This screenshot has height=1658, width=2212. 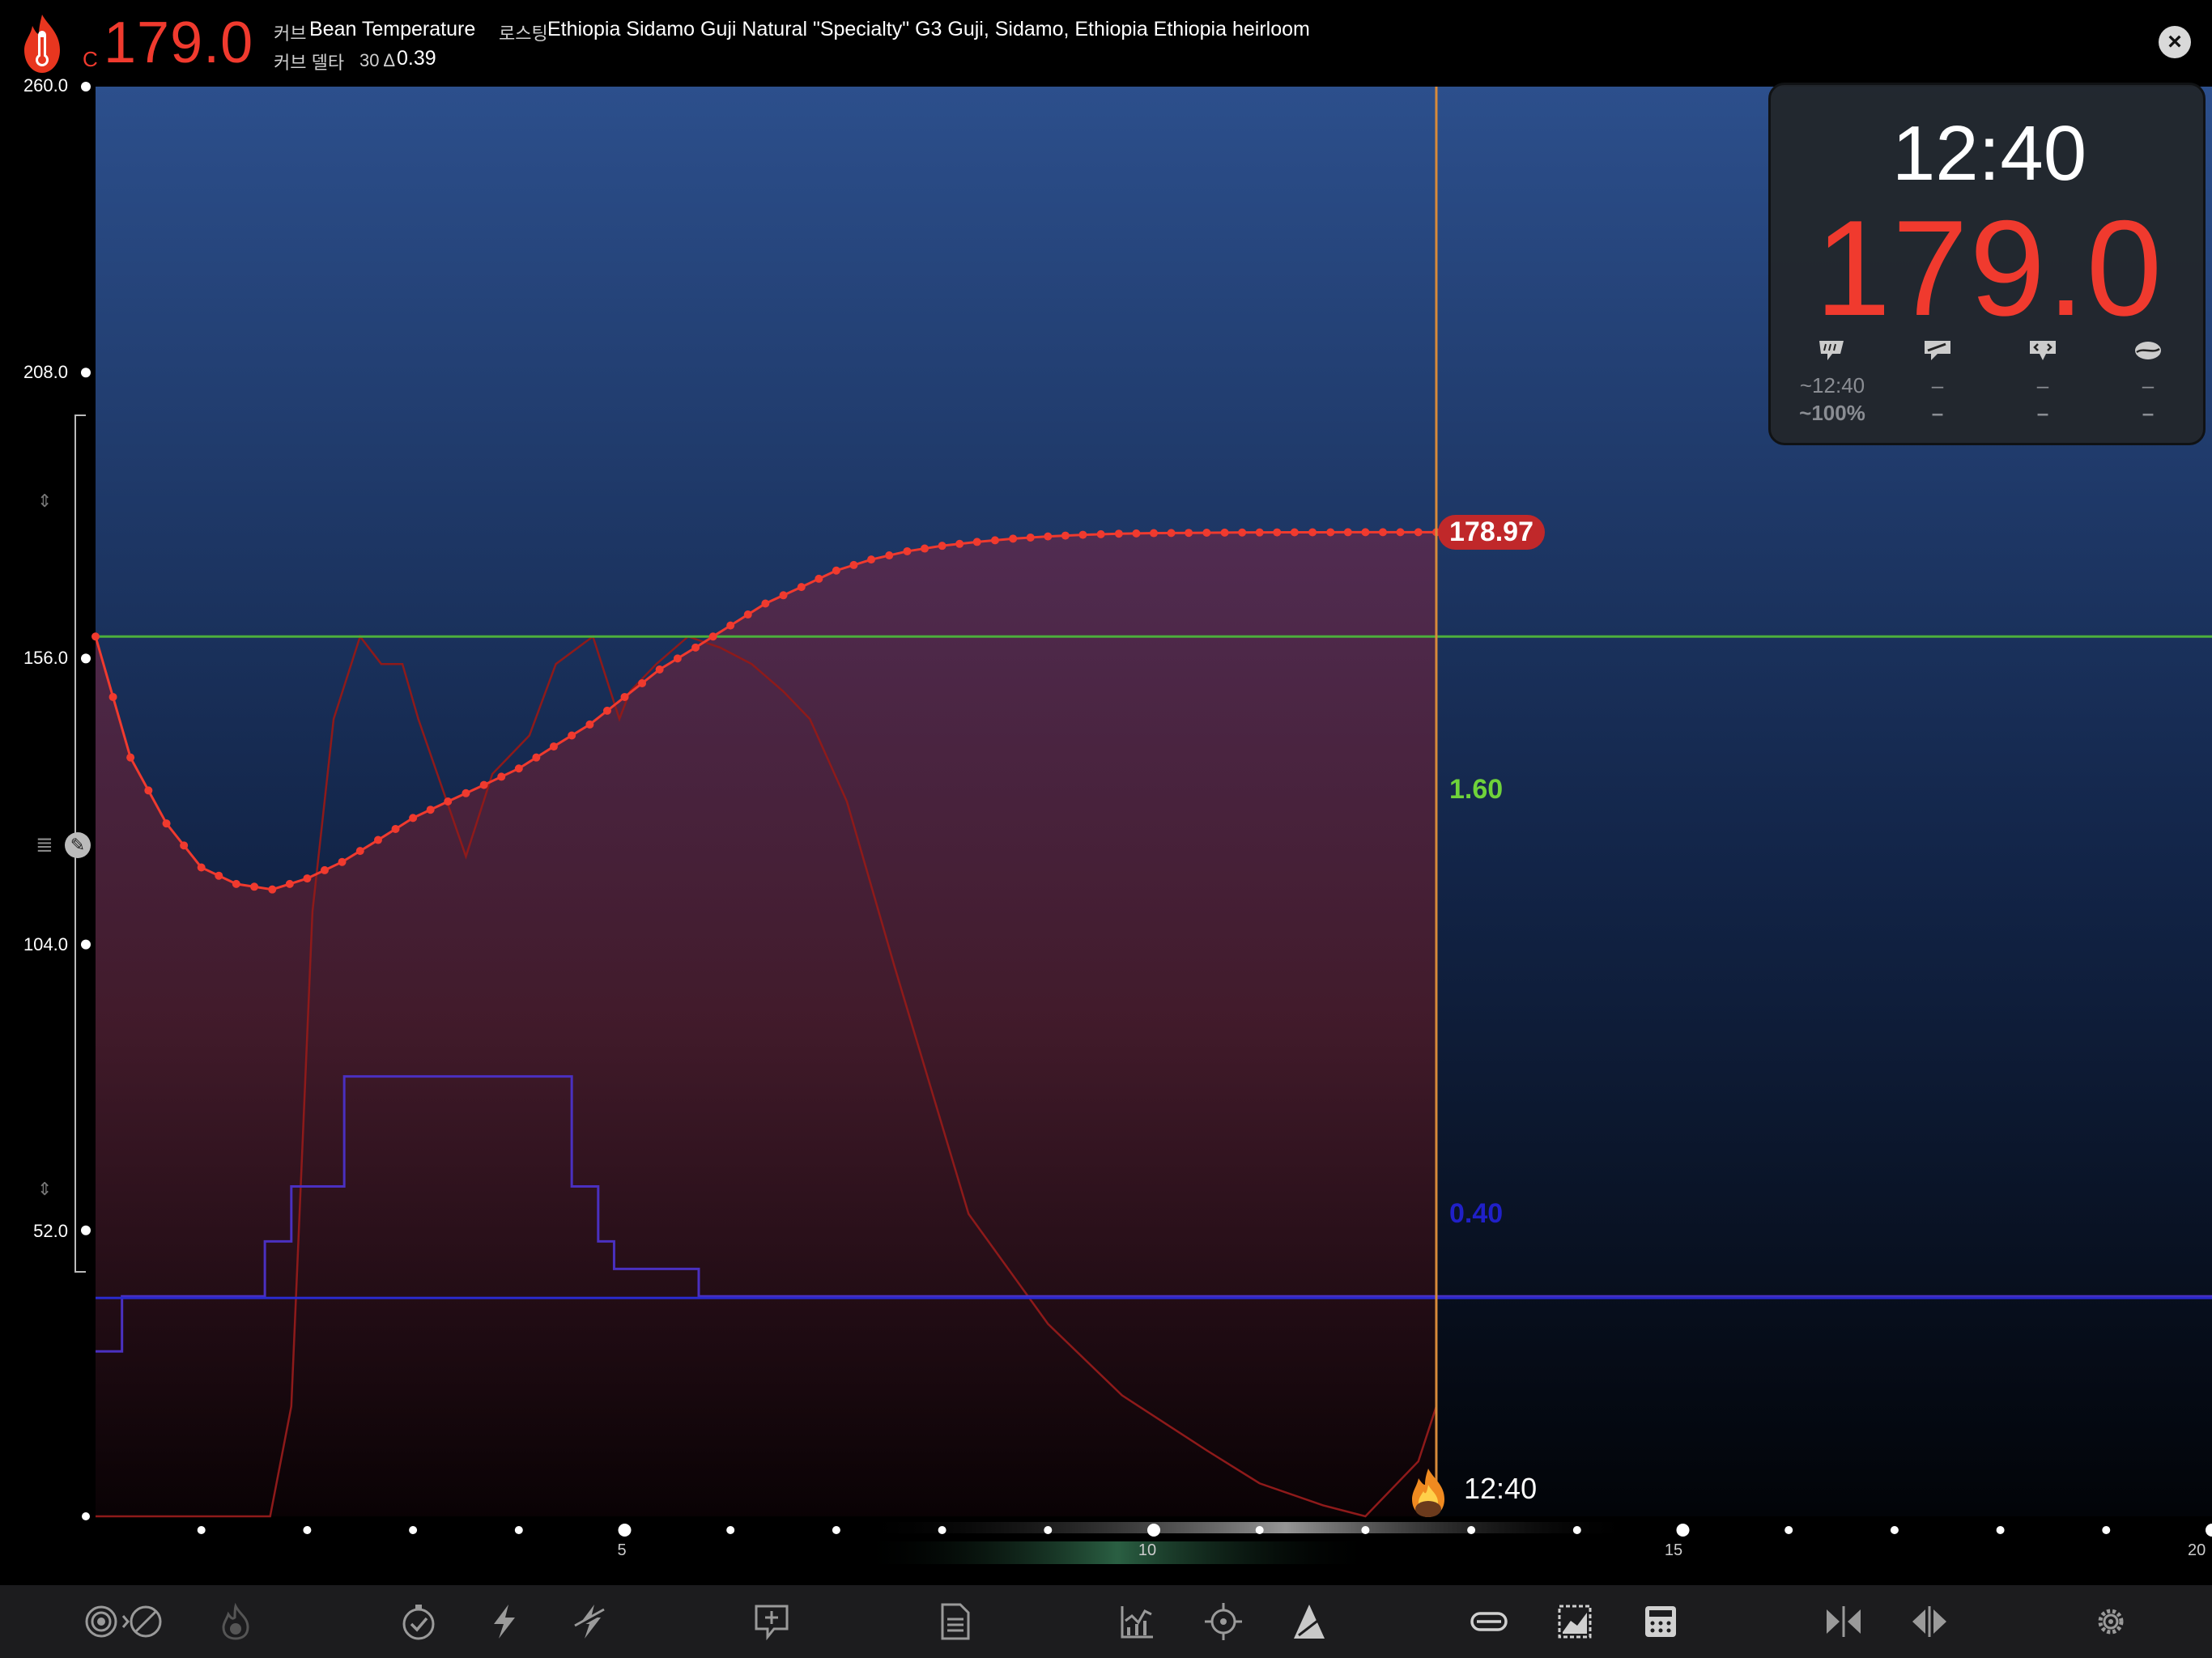 What do you see at coordinates (44, 1189) in the screenshot?
I see `range-handle-bottom-icon: ⇕` at bounding box center [44, 1189].